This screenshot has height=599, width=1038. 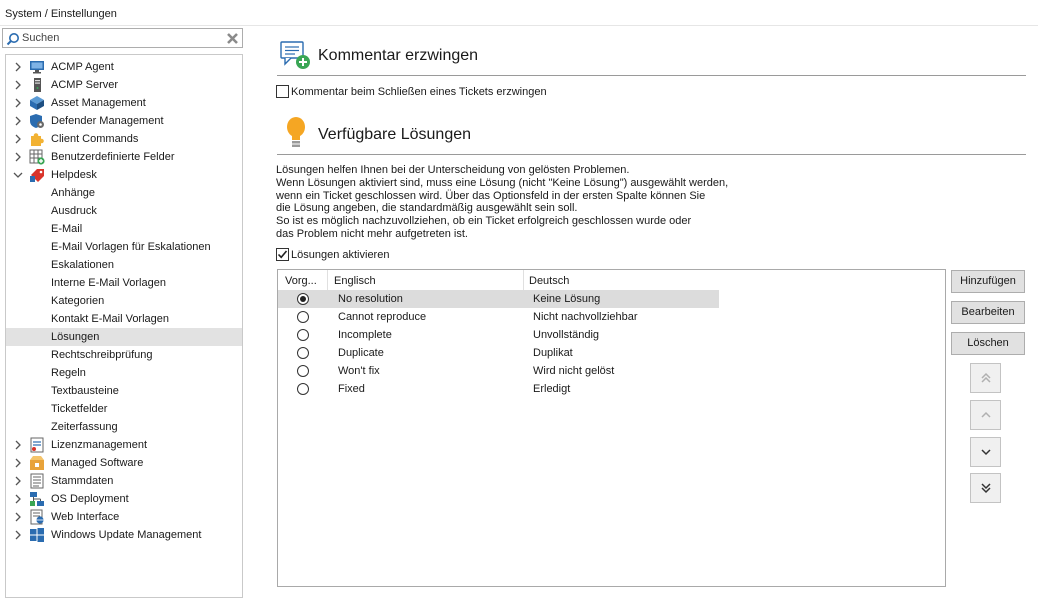 I want to click on chevron-down-icon, so click(x=18, y=175).